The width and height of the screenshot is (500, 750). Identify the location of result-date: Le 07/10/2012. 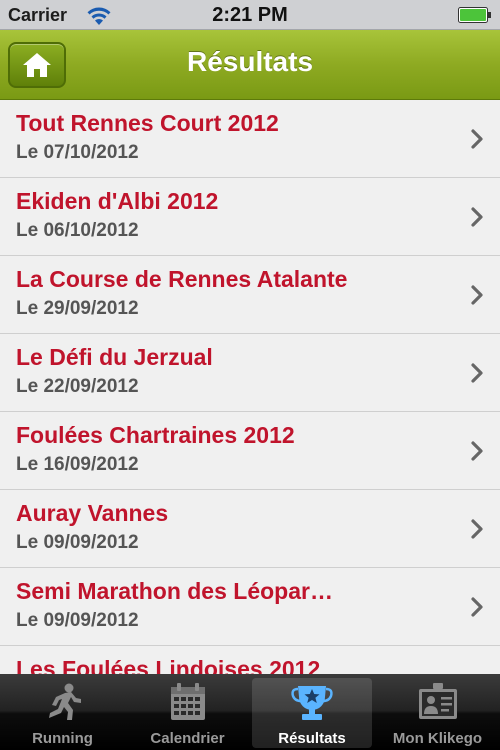
(77, 152).